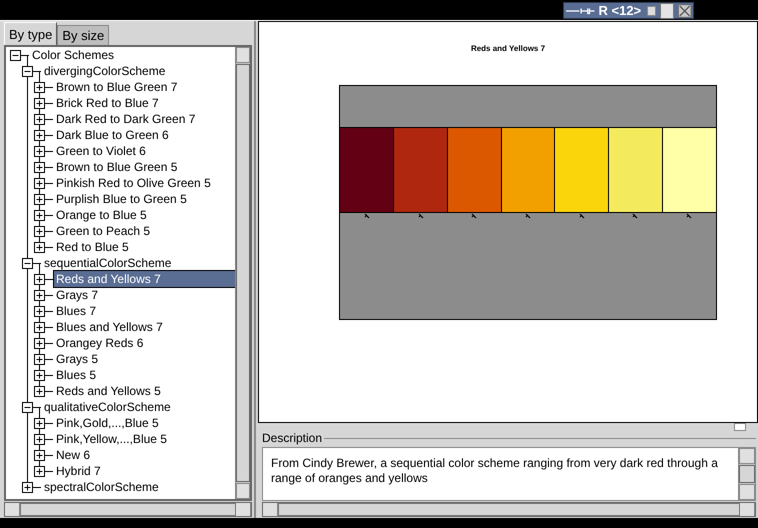  Describe the element at coordinates (100, 343) in the screenshot. I see `tree-item: Orangey Reds 6` at that location.